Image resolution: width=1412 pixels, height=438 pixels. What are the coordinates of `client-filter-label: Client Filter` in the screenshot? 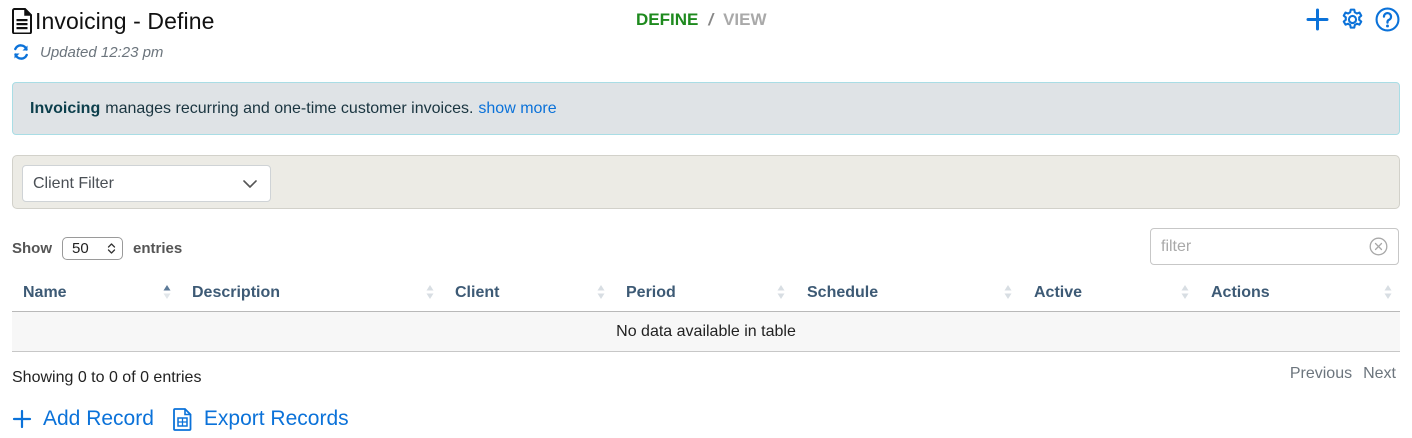 It's located at (73, 183).